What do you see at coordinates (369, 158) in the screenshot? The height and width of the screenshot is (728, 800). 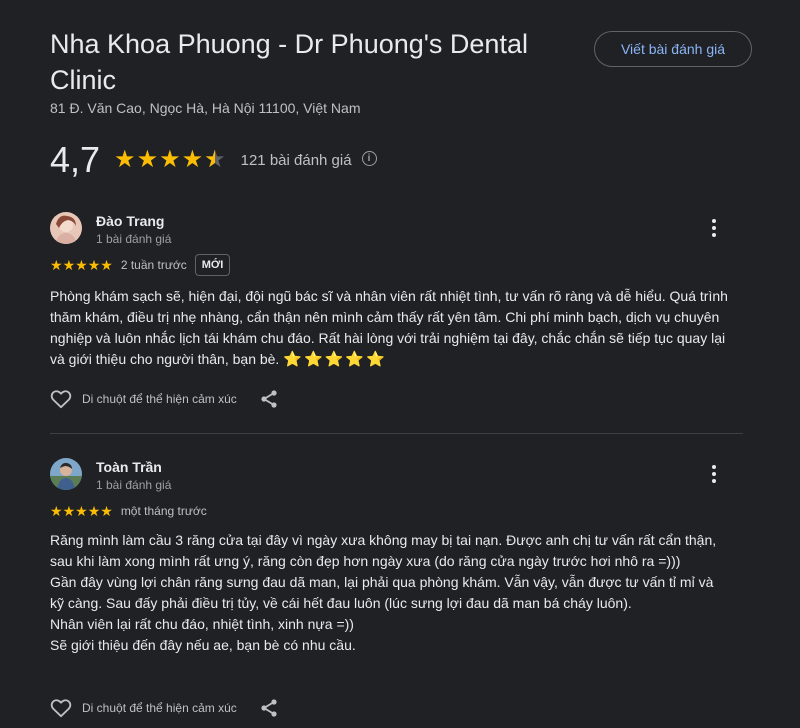 I see `info-icon: i` at bounding box center [369, 158].